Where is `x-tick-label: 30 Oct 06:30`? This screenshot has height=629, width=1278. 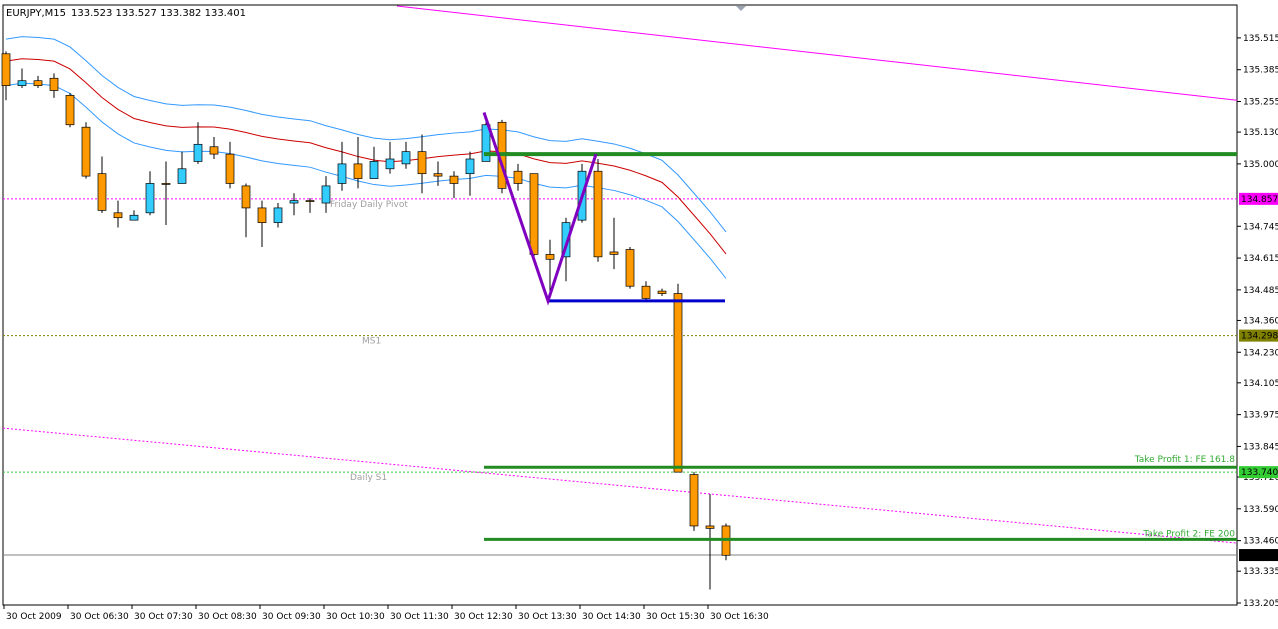 x-tick-label: 30 Oct 06:30 is located at coordinates (99, 617).